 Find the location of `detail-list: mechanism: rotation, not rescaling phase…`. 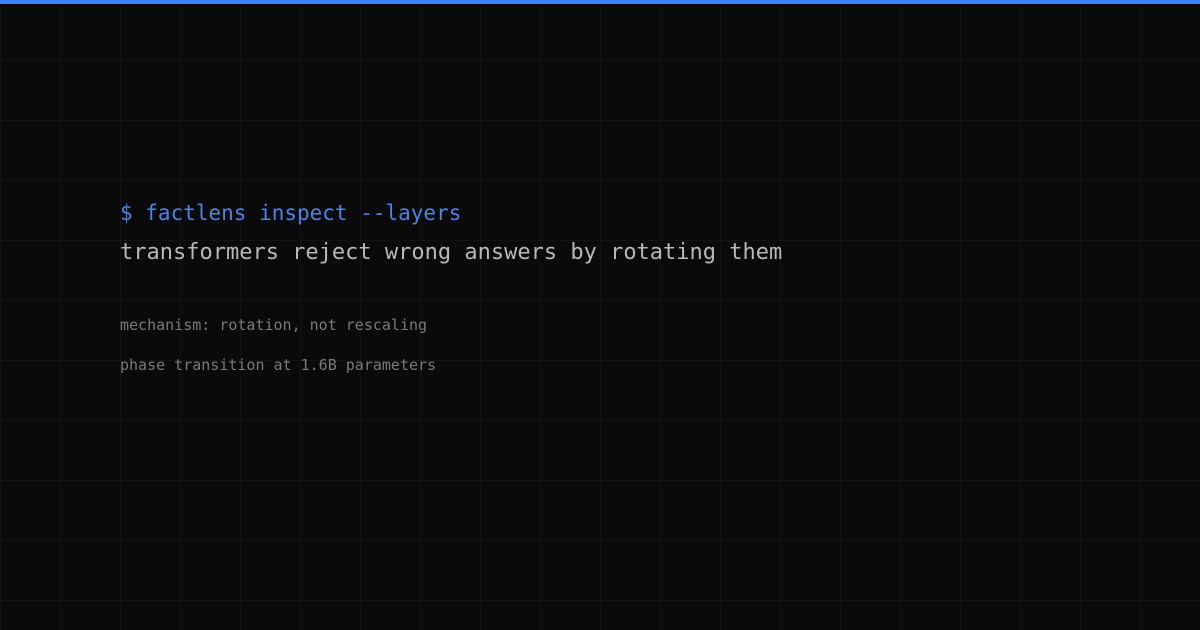

detail-list: mechanism: rotation, not rescaling phase… is located at coordinates (620, 345).